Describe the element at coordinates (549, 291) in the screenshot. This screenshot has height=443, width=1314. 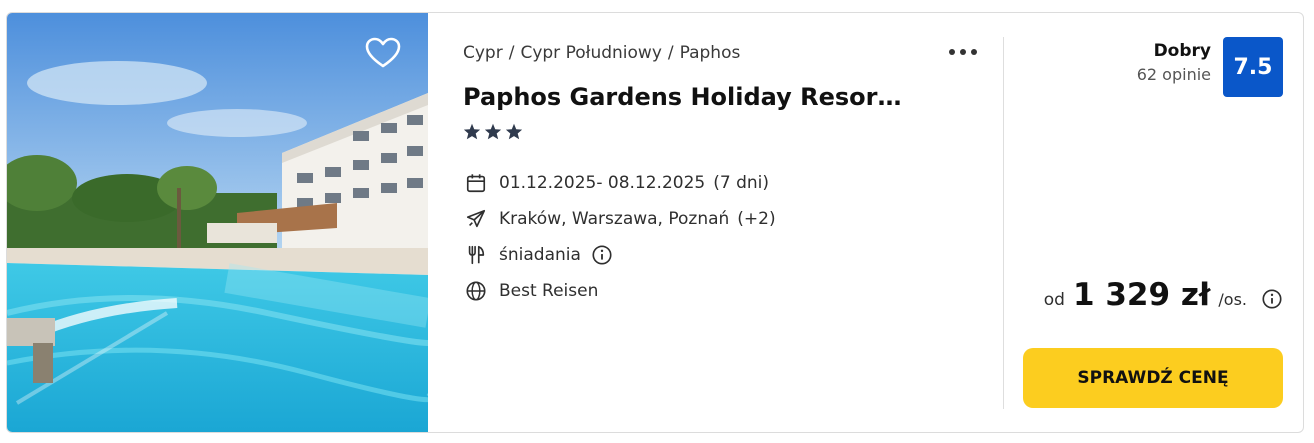
I see `operator-value: Best Reisen` at that location.